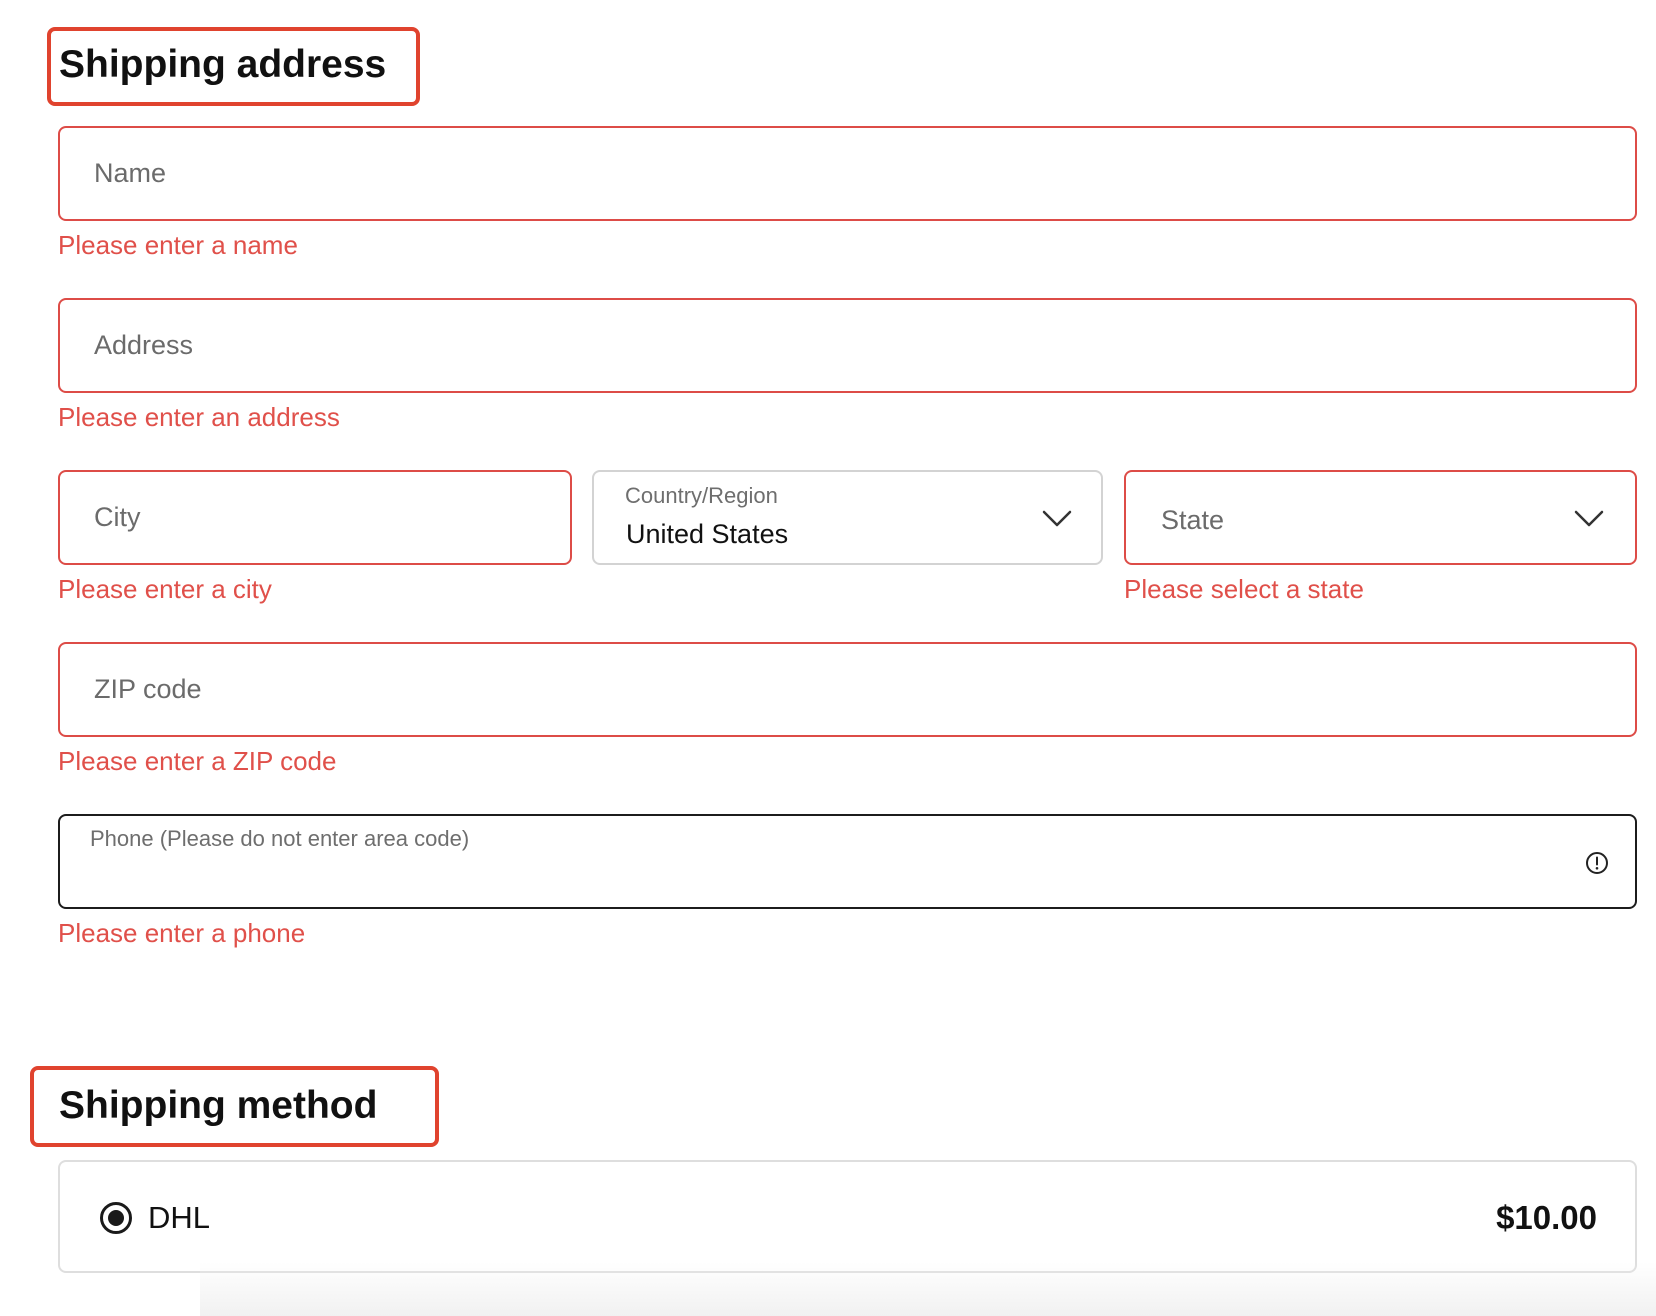 The width and height of the screenshot is (1656, 1316). What do you see at coordinates (182, 933) in the screenshot?
I see `phone-error: Please enter a phone` at bounding box center [182, 933].